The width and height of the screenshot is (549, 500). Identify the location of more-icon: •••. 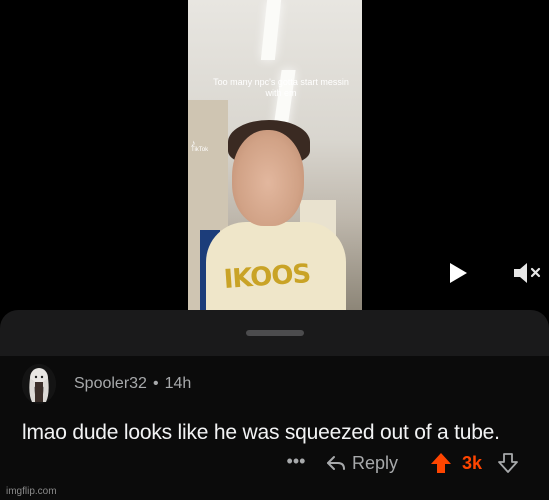
(296, 461).